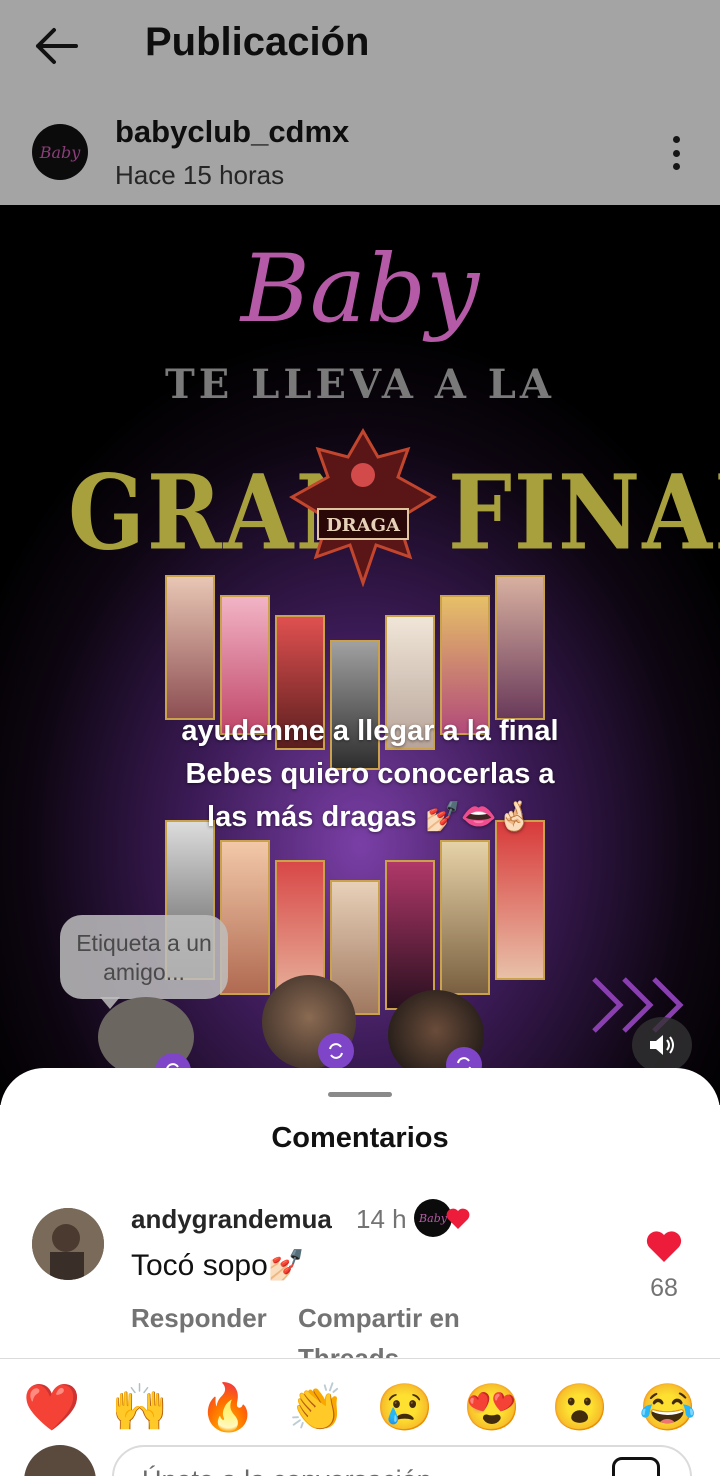  I want to click on raising-hands-emoji-icon: 🙌, so click(140, 1407).